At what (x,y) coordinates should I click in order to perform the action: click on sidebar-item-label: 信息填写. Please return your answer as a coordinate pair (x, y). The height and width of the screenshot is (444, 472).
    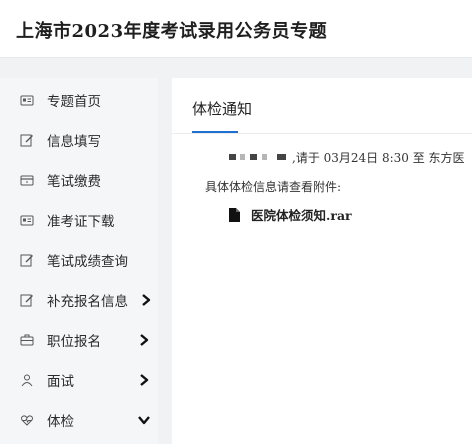
    Looking at the image, I should click on (74, 142).